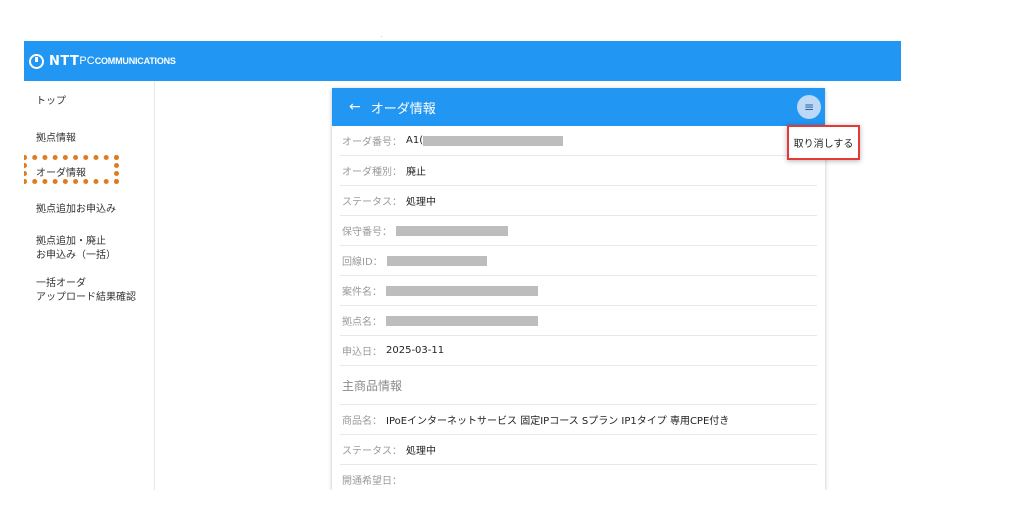 The image size is (1026, 511). I want to click on field-label: 案件名, so click(357, 292).